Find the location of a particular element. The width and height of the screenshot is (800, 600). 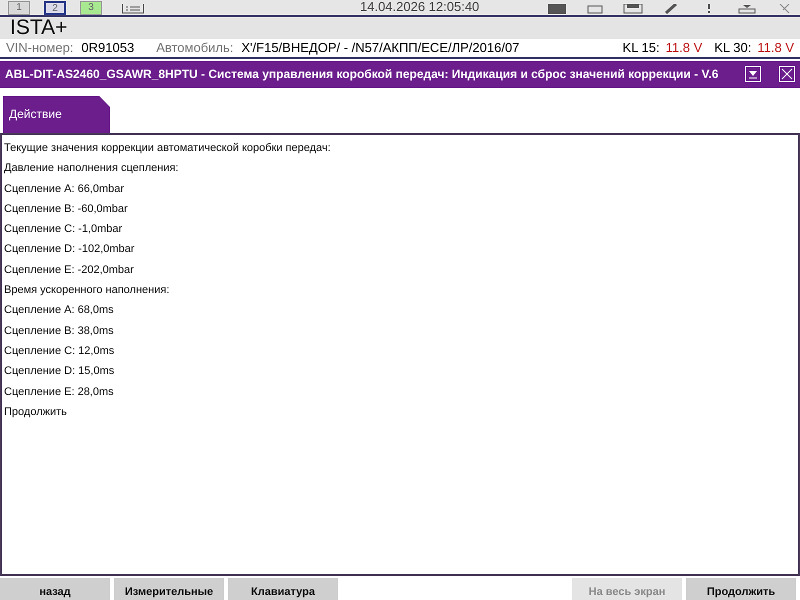

content-line: Сцепление E: 28,0ms is located at coordinates (59, 392).